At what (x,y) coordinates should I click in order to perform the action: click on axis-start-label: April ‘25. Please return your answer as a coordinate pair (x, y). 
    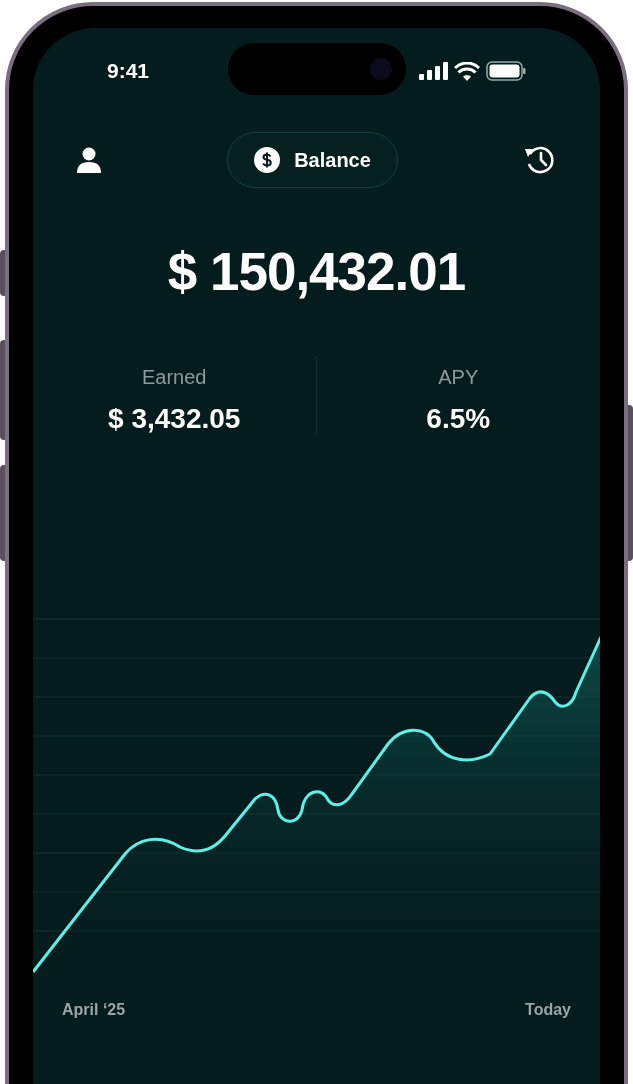
    Looking at the image, I should click on (94, 1010).